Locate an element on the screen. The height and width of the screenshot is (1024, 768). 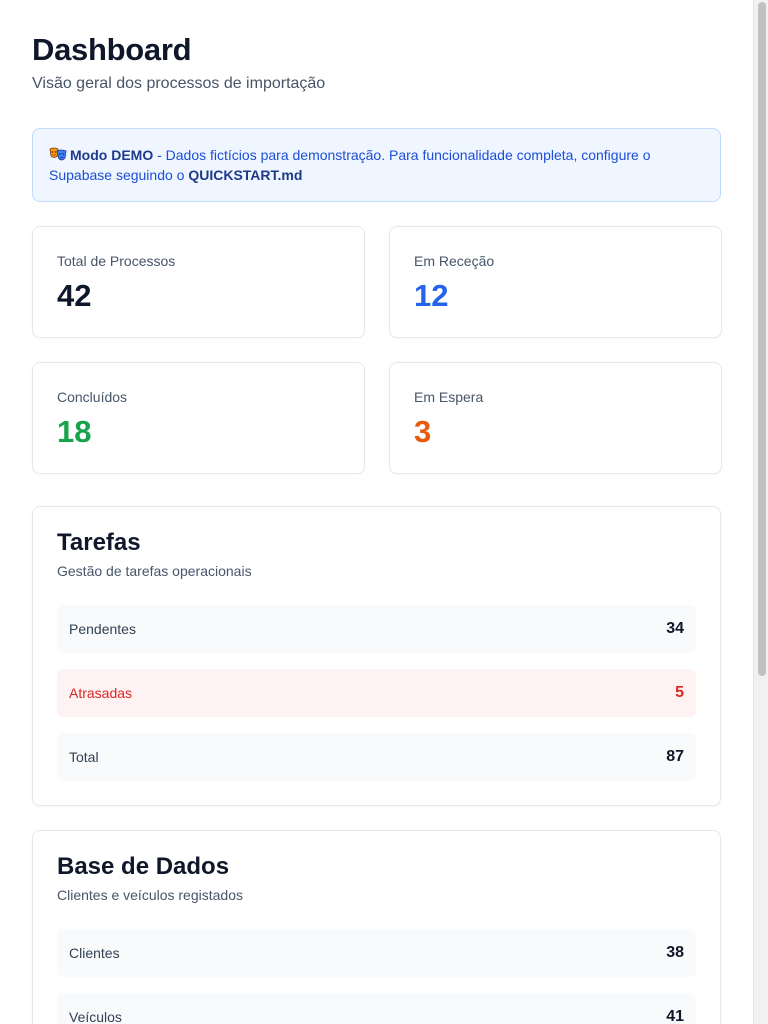
row-value: 34 is located at coordinates (675, 628).